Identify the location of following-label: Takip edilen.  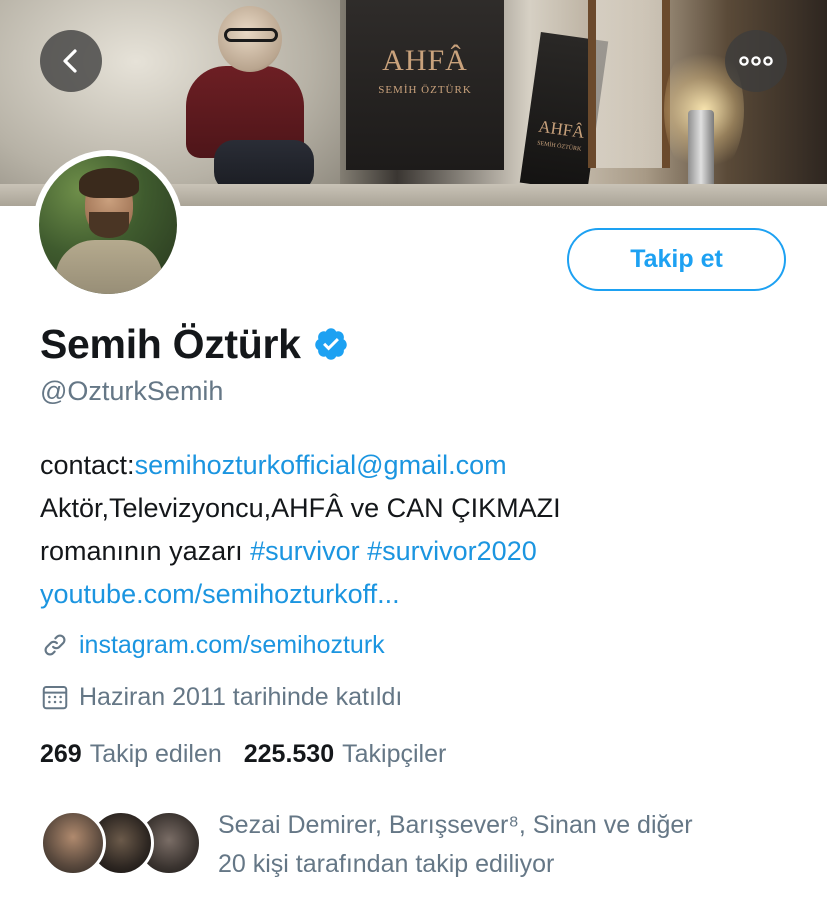
(155, 754).